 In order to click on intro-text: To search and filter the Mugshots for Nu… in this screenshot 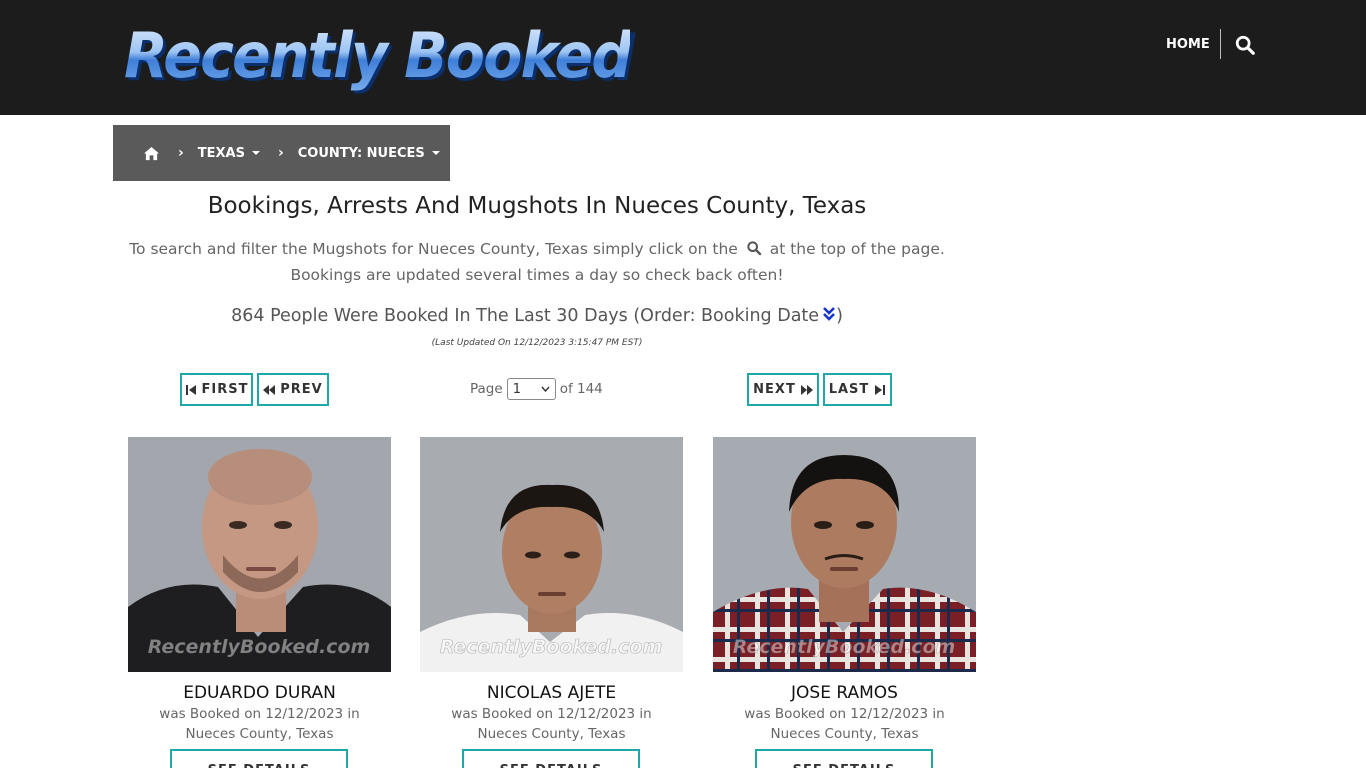, I will do `click(537, 262)`.